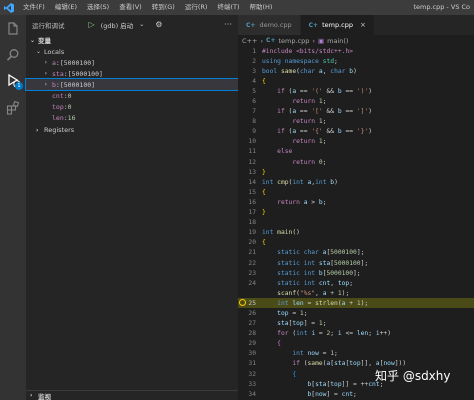  What do you see at coordinates (283, 202) in the screenshot?
I see `code-token: return` at bounding box center [283, 202].